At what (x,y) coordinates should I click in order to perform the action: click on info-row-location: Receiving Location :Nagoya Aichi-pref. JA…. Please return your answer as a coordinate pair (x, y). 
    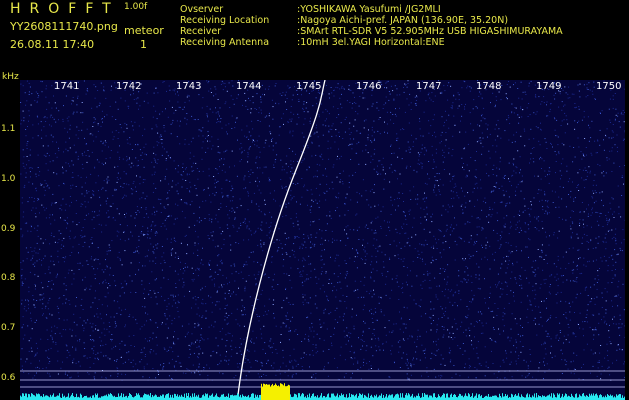
    Looking at the image, I should click on (371, 20).